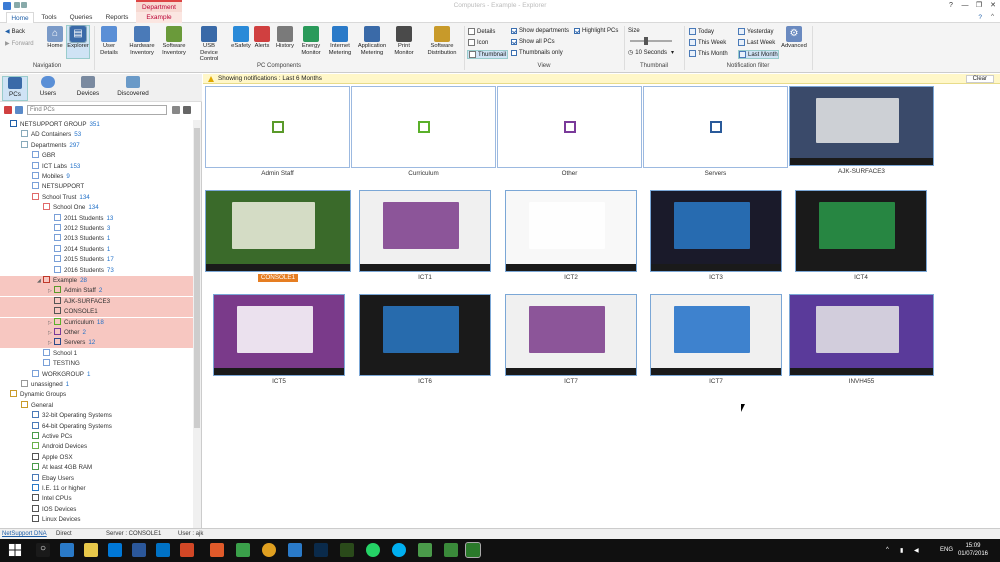  What do you see at coordinates (372, 41) in the screenshot?
I see `application-metering-button: Application Metering` at bounding box center [372, 41].